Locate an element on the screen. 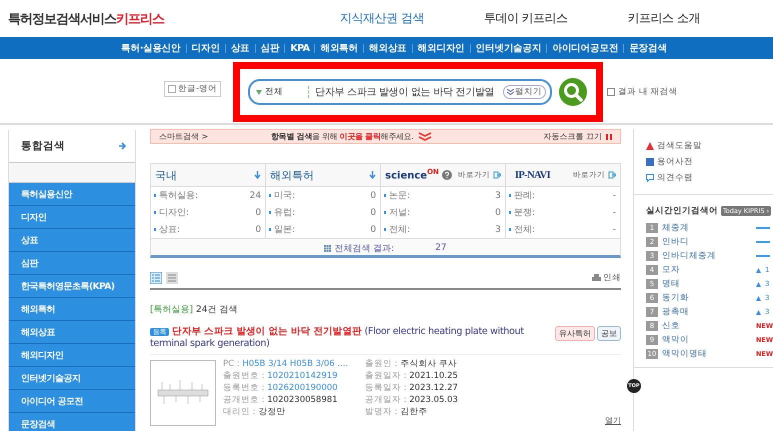 This screenshot has height=431, width=773. scope-dropdown: 전체 is located at coordinates (283, 92).